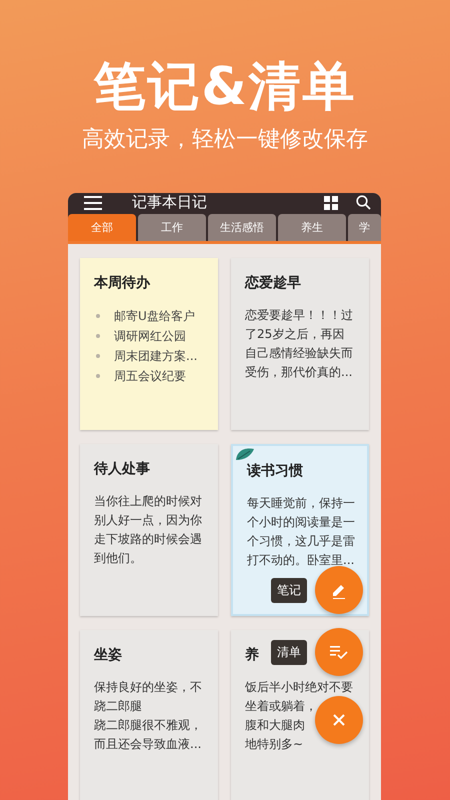 This screenshot has height=800, width=450. What do you see at coordinates (170, 202) in the screenshot?
I see `app-title: 记事本日记` at bounding box center [170, 202].